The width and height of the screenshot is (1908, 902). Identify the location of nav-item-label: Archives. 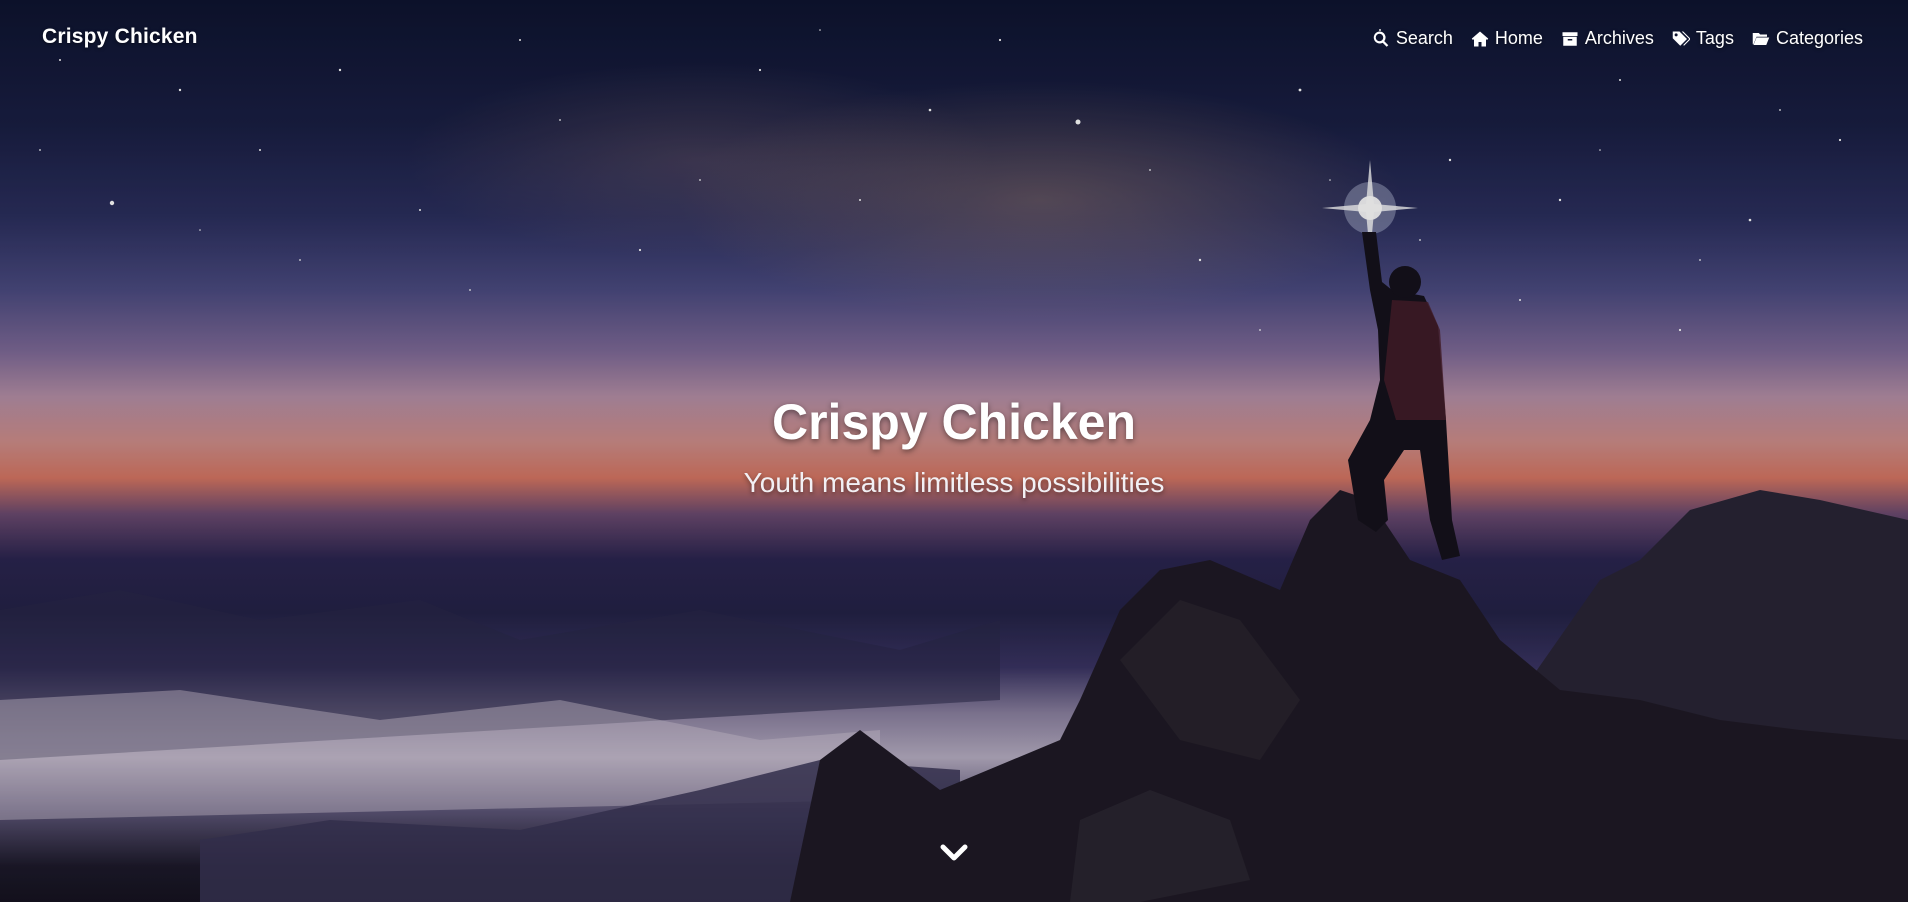
(1619, 38).